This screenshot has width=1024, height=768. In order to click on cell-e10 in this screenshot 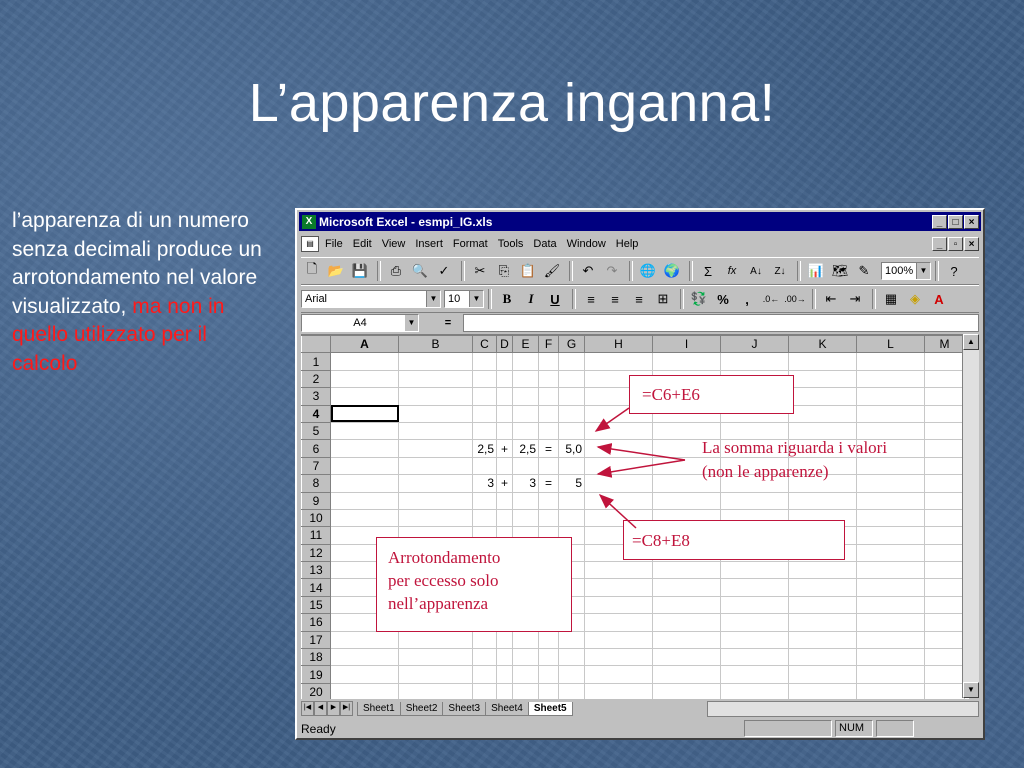, I will do `click(525, 518)`.